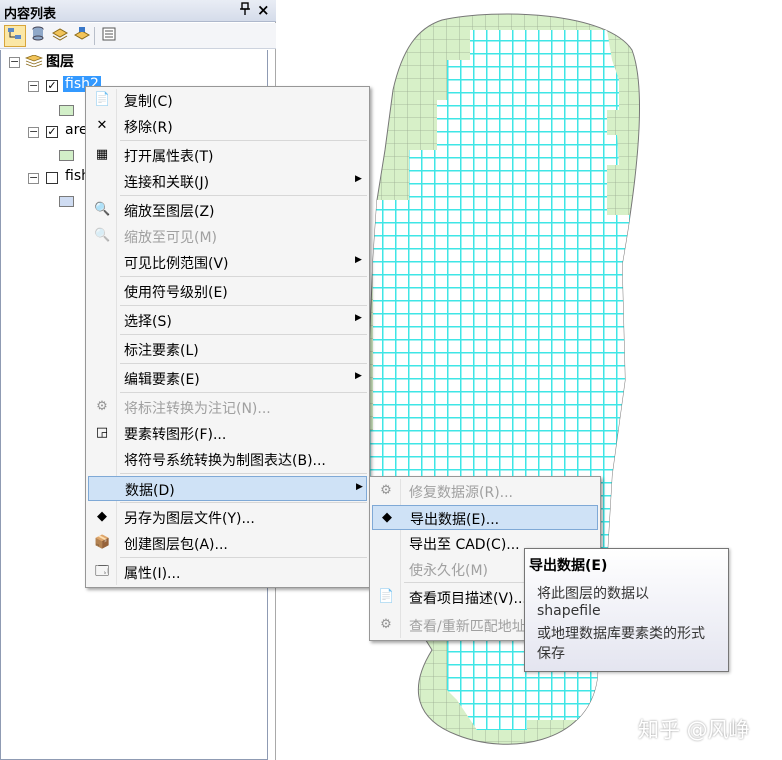  Describe the element at coordinates (102, 235) in the screenshot. I see `zoom-visible-icon: 🔍` at that location.